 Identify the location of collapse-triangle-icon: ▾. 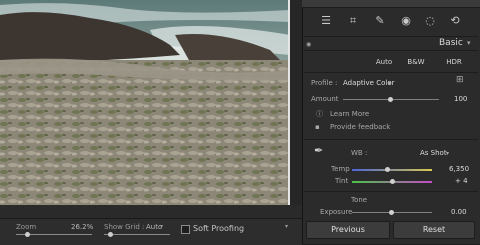
(469, 43).